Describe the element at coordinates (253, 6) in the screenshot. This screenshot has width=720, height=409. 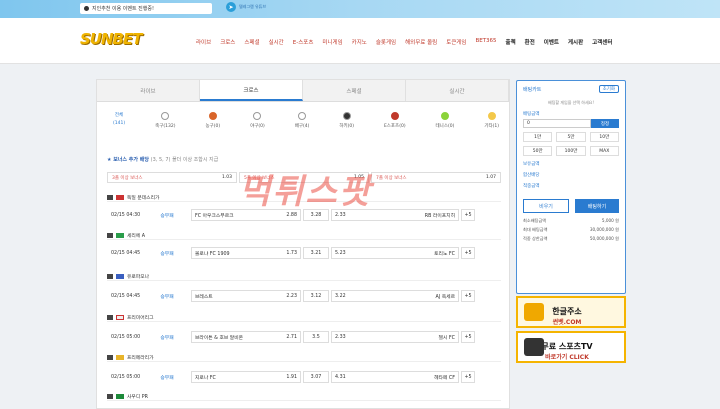
I see `telegram-label: 텔레그램 유튜브` at that location.